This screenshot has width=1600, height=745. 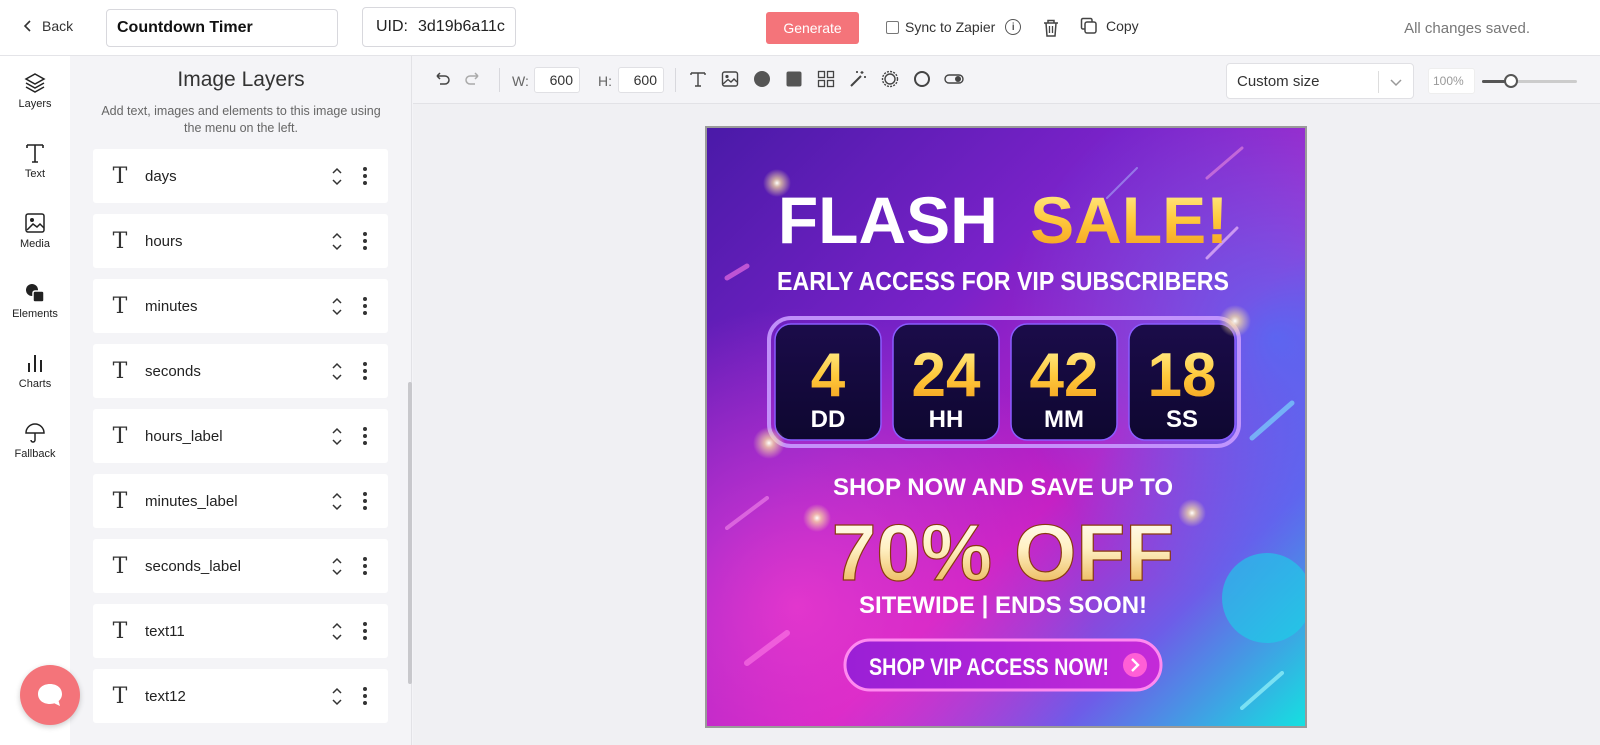 I want to click on layer-row: Tseconds, so click(x=240, y=371).